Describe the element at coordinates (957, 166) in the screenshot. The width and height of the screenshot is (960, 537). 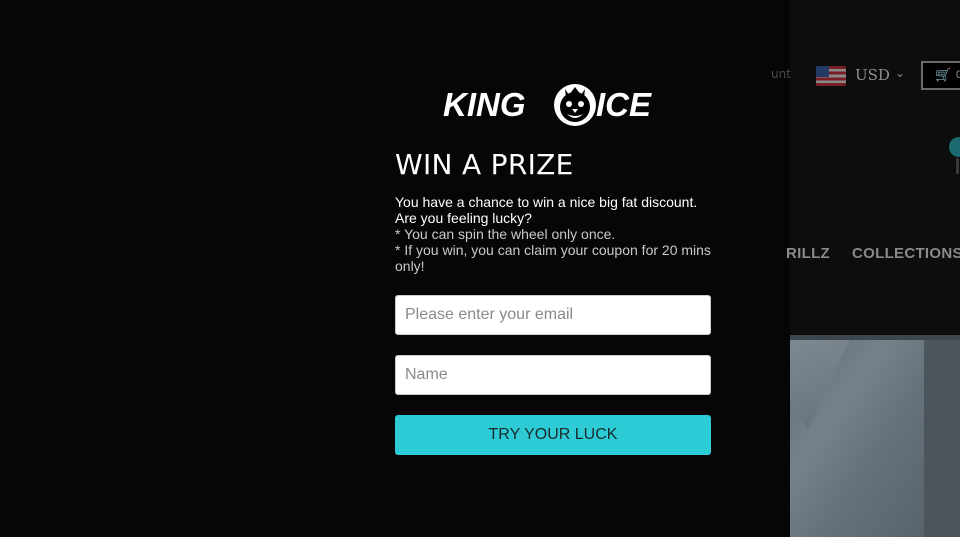
I see `badge-anchor` at that location.